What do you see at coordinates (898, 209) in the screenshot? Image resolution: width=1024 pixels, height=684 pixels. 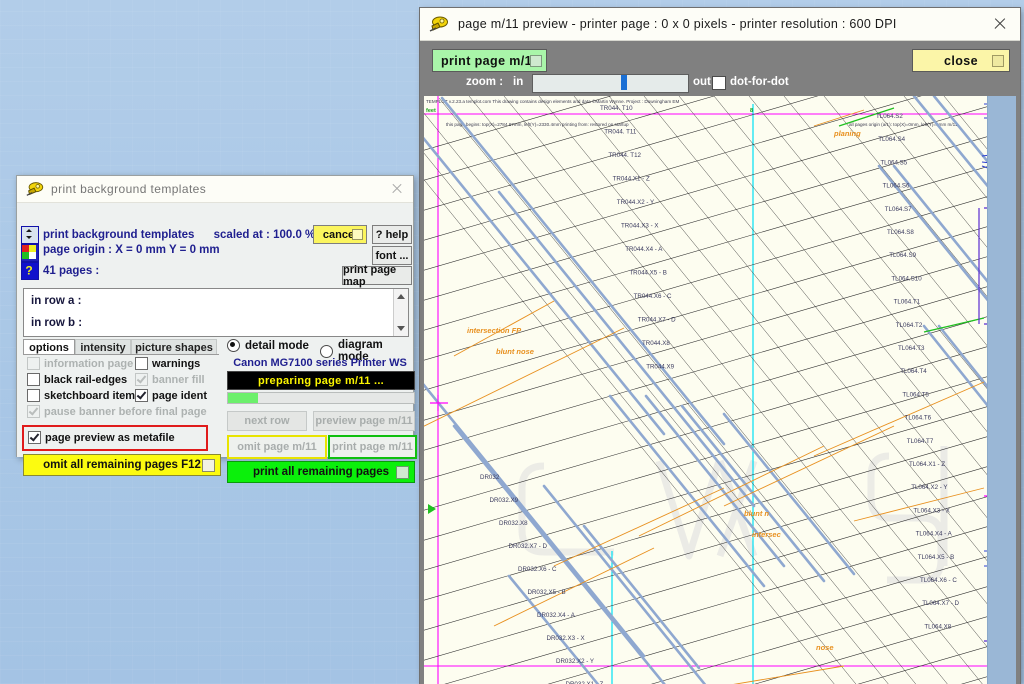 I see `track-label-right-4: TL064.S7` at bounding box center [898, 209].